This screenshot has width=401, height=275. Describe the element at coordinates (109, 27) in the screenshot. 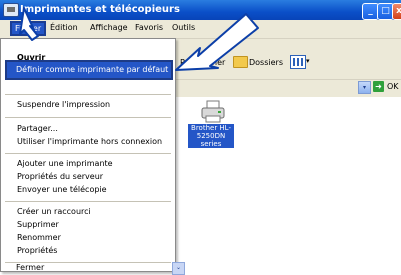

I see `menu-affichage: Affichage` at that location.